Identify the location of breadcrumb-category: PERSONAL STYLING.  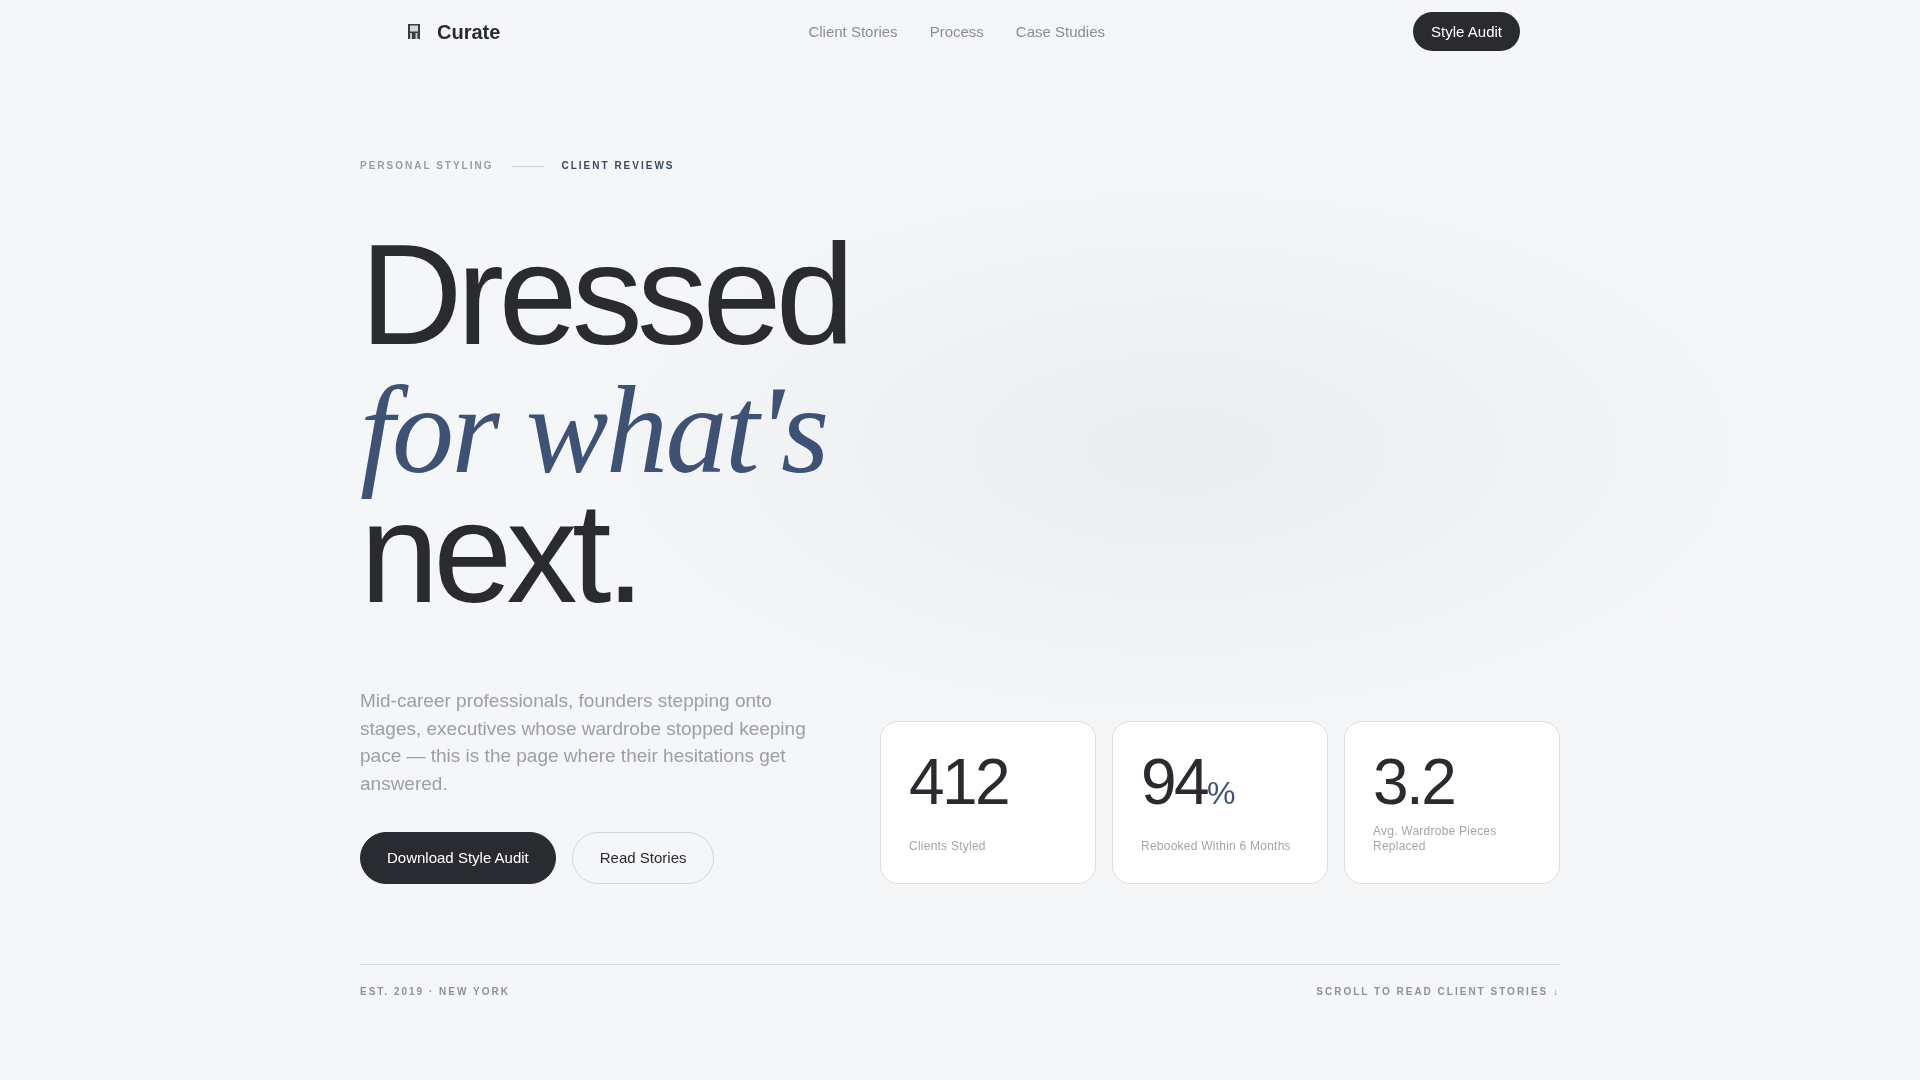
(427, 166).